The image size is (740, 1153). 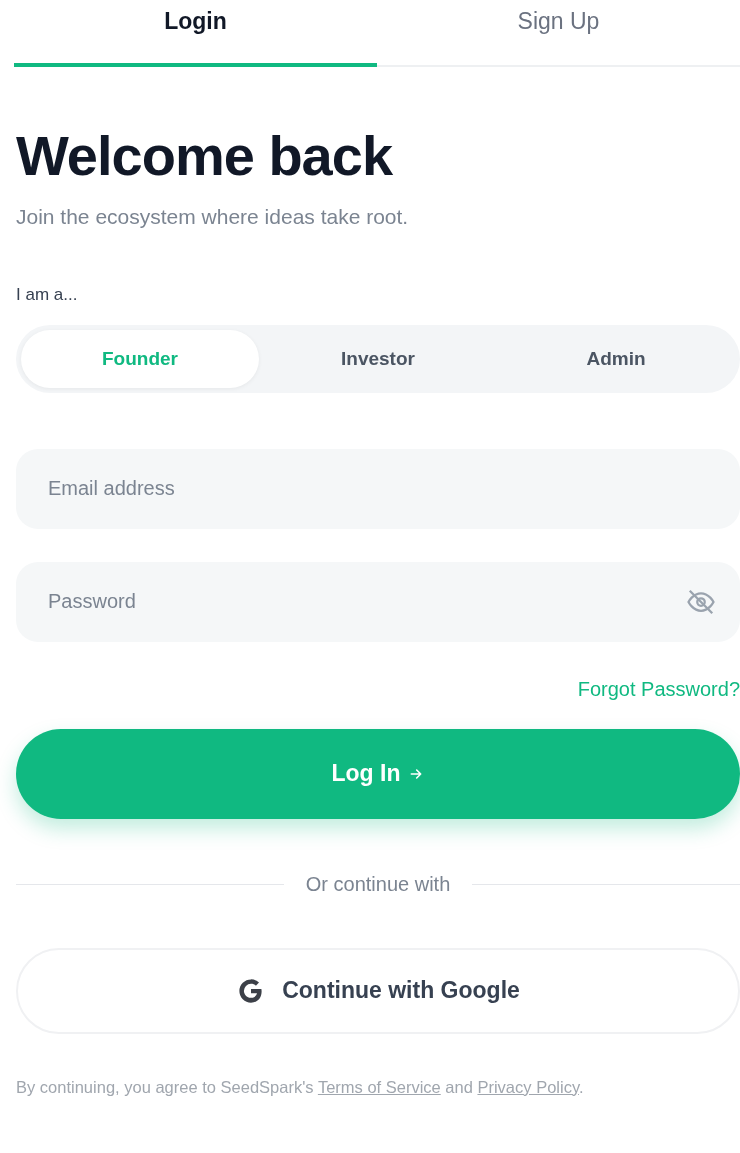 What do you see at coordinates (558, 33) in the screenshot?
I see `tab: Sign Up` at bounding box center [558, 33].